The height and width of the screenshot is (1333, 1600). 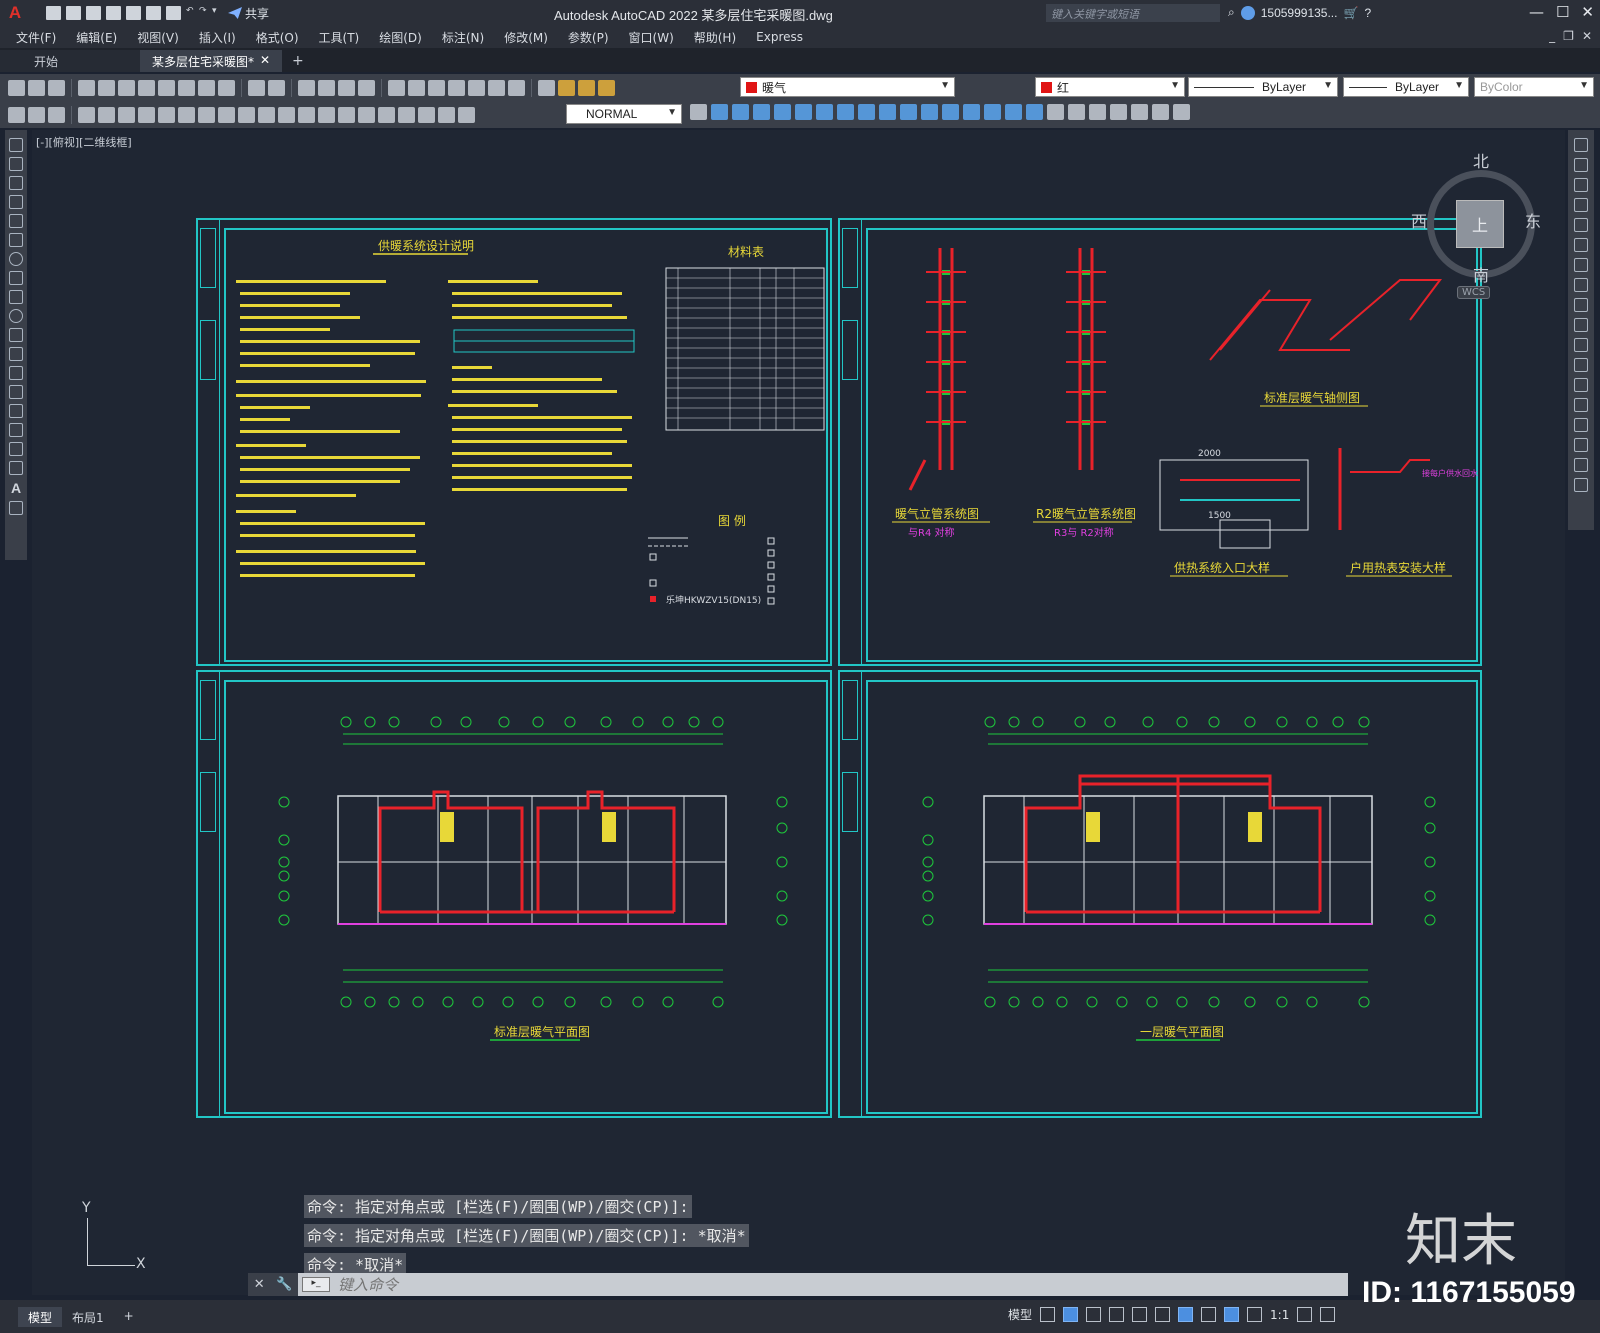 What do you see at coordinates (16, 114) in the screenshot?
I see `layer-previous-icon` at bounding box center [16, 114].